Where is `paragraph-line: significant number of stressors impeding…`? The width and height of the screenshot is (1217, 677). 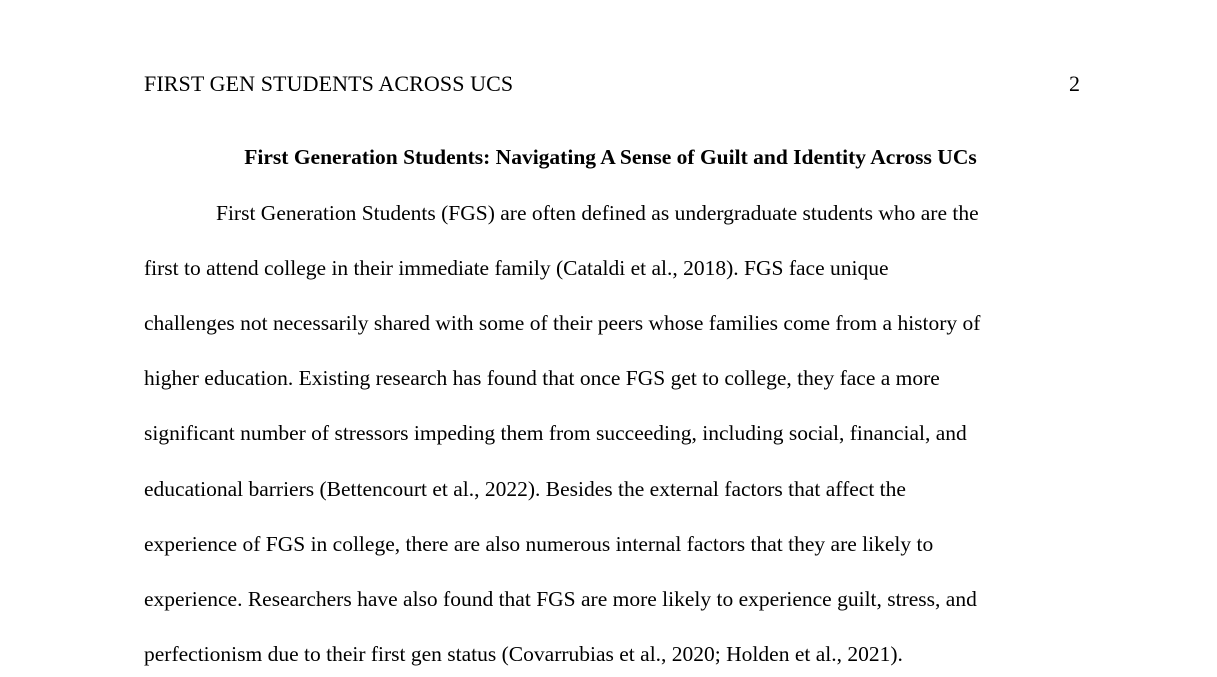 paragraph-line: significant number of stressors impeding… is located at coordinates (555, 433).